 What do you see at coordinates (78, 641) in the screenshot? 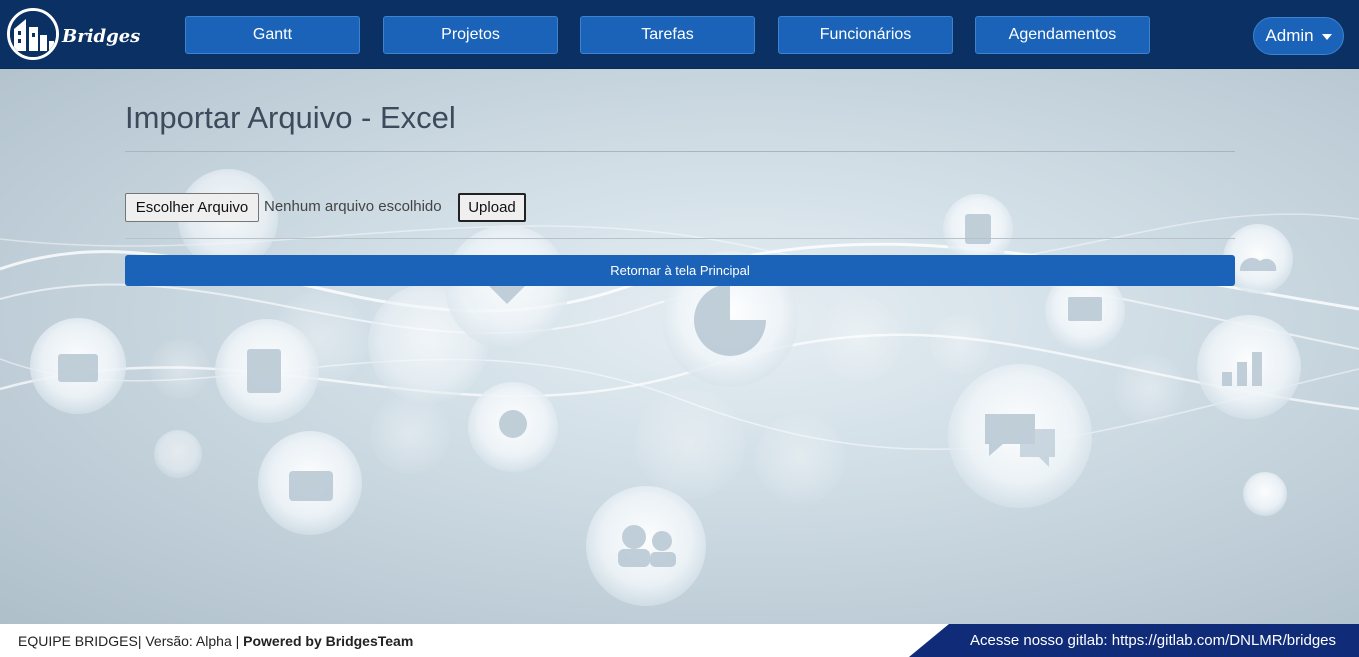
I see `footer-team: EQUIPE BRIDGES` at bounding box center [78, 641].